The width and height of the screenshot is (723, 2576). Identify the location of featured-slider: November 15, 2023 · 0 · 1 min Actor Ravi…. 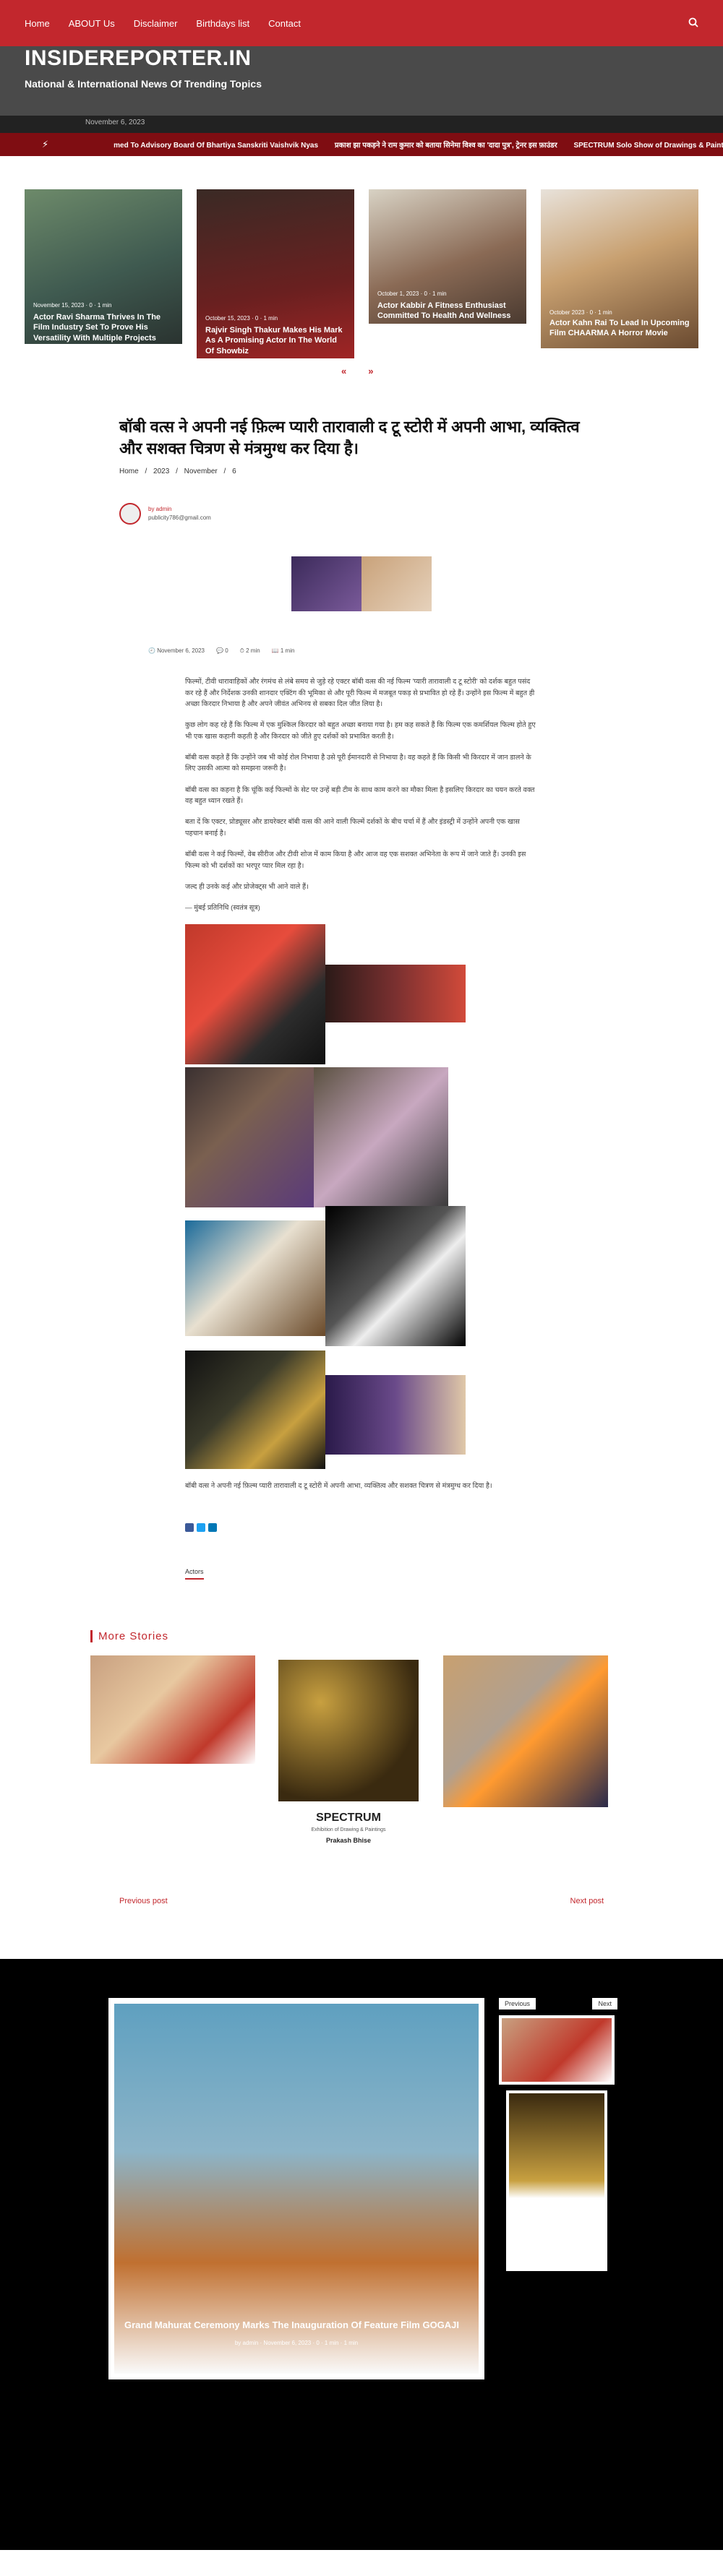
(361, 290).